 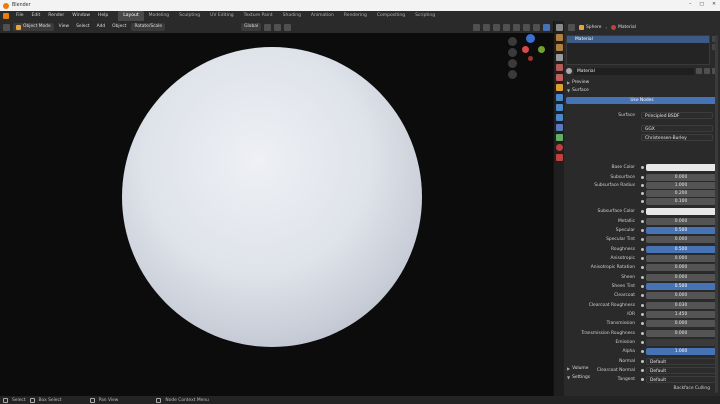 What do you see at coordinates (512, 41) in the screenshot?
I see `zoom-tool-icon` at bounding box center [512, 41].